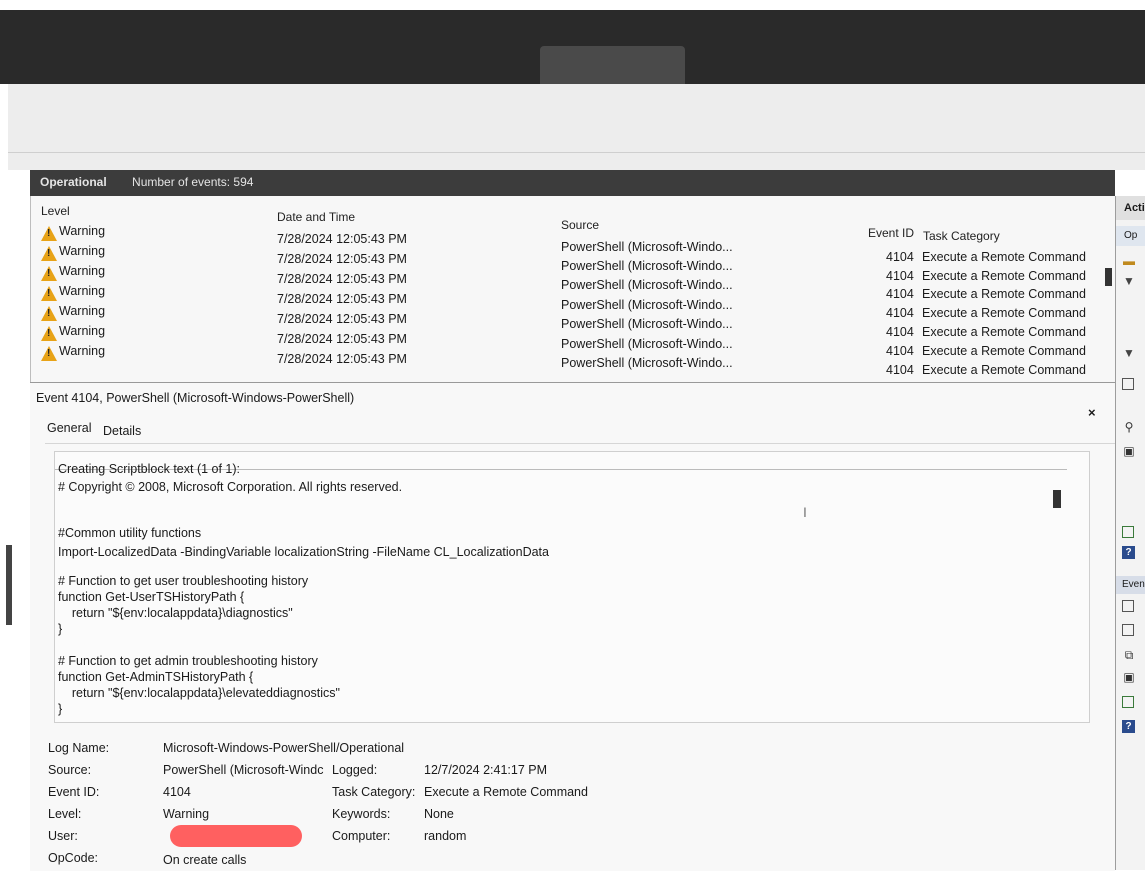 This screenshot has width=1145, height=871. Describe the element at coordinates (177, 792) in the screenshot. I see `event-id-value: 4104` at that location.